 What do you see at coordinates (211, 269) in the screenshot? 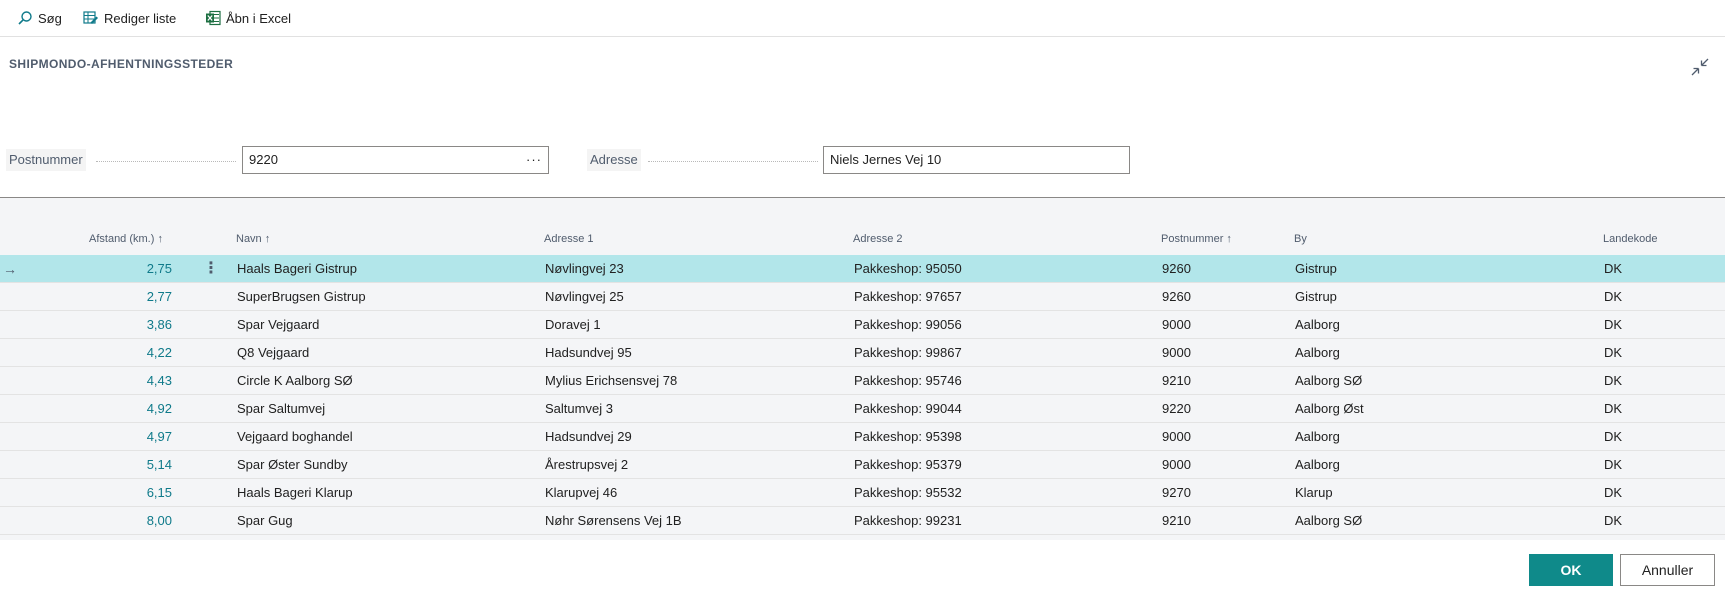
I see `row-actions-icon: ⋮` at bounding box center [211, 269].